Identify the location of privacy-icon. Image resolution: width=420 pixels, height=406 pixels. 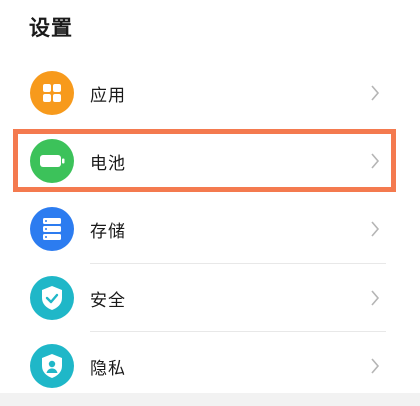
(52, 366).